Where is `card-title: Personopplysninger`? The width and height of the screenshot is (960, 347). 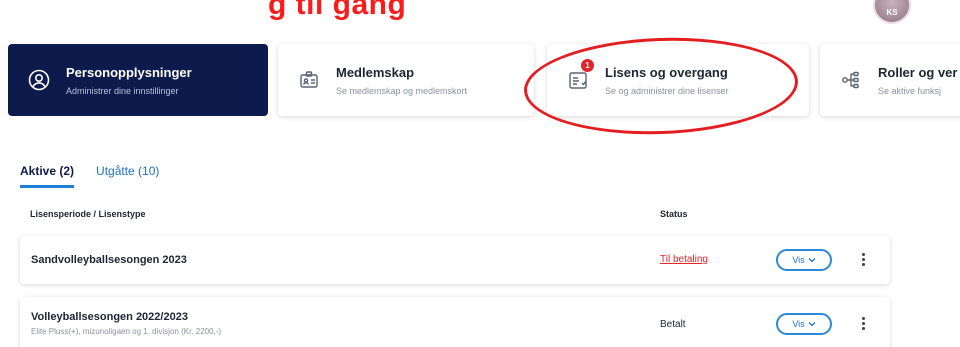 card-title: Personopplysninger is located at coordinates (129, 72).